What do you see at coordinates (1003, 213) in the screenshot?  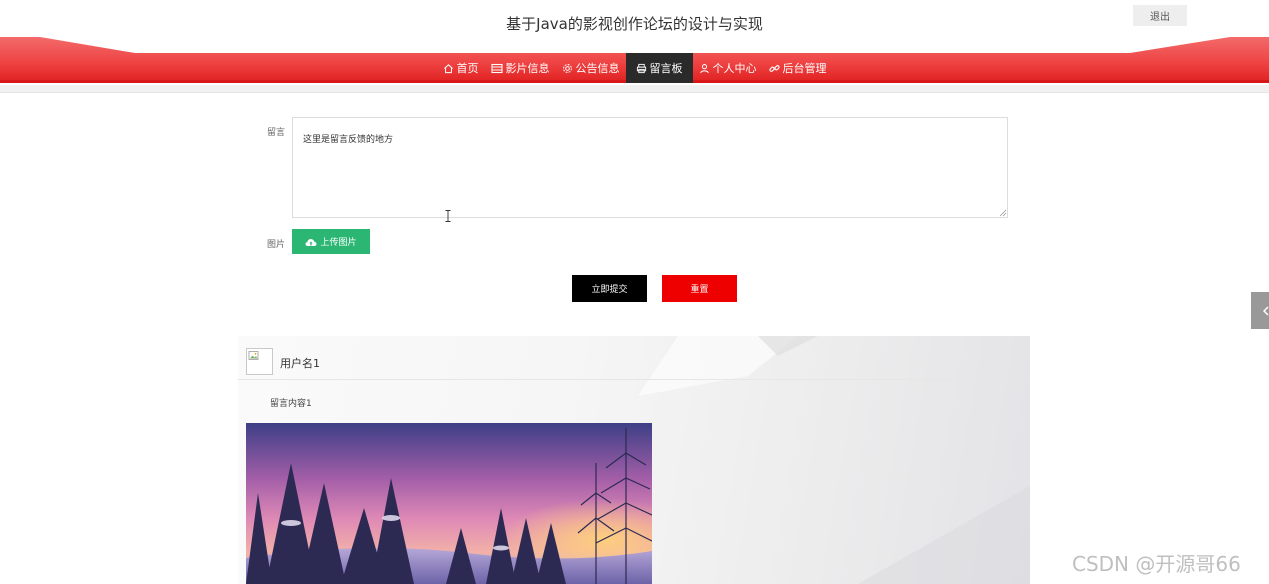 I see `resize-handle-icon` at bounding box center [1003, 213].